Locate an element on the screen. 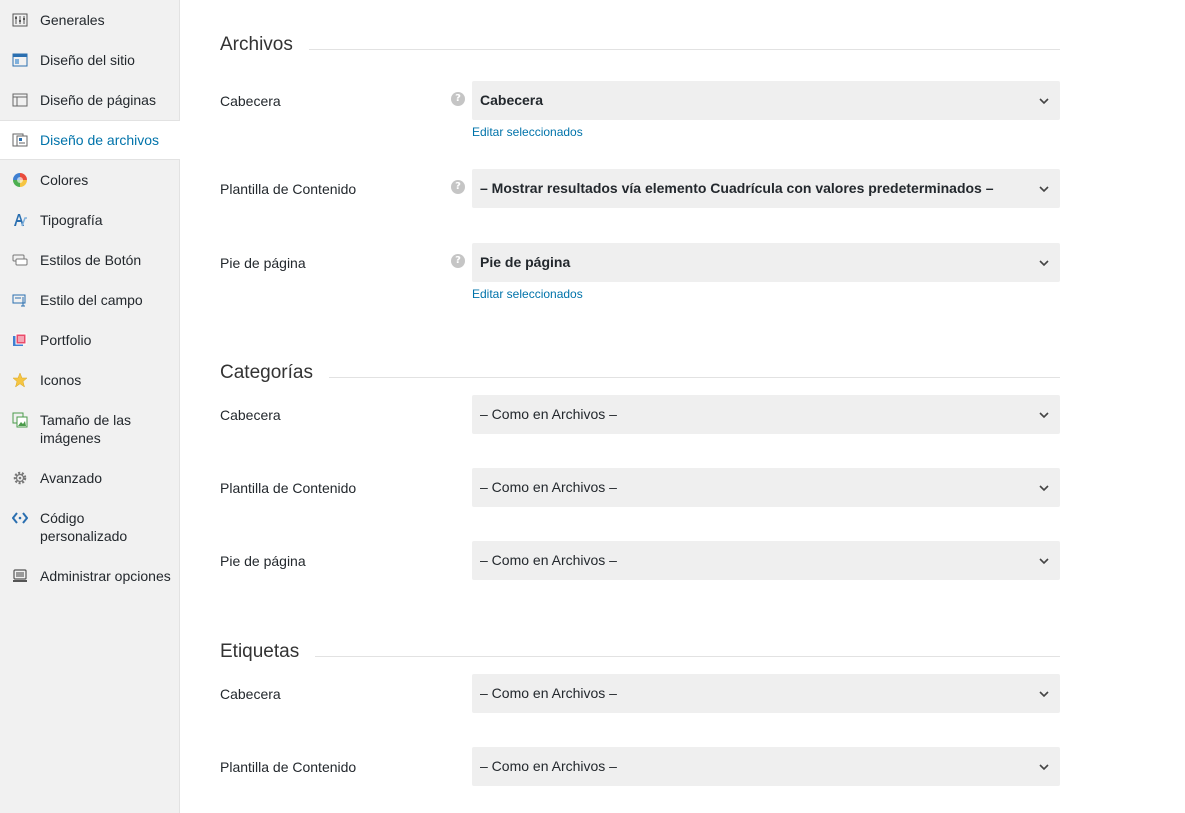 The image size is (1185, 813). sidebar-item-generales: Generales is located at coordinates (89, 20).